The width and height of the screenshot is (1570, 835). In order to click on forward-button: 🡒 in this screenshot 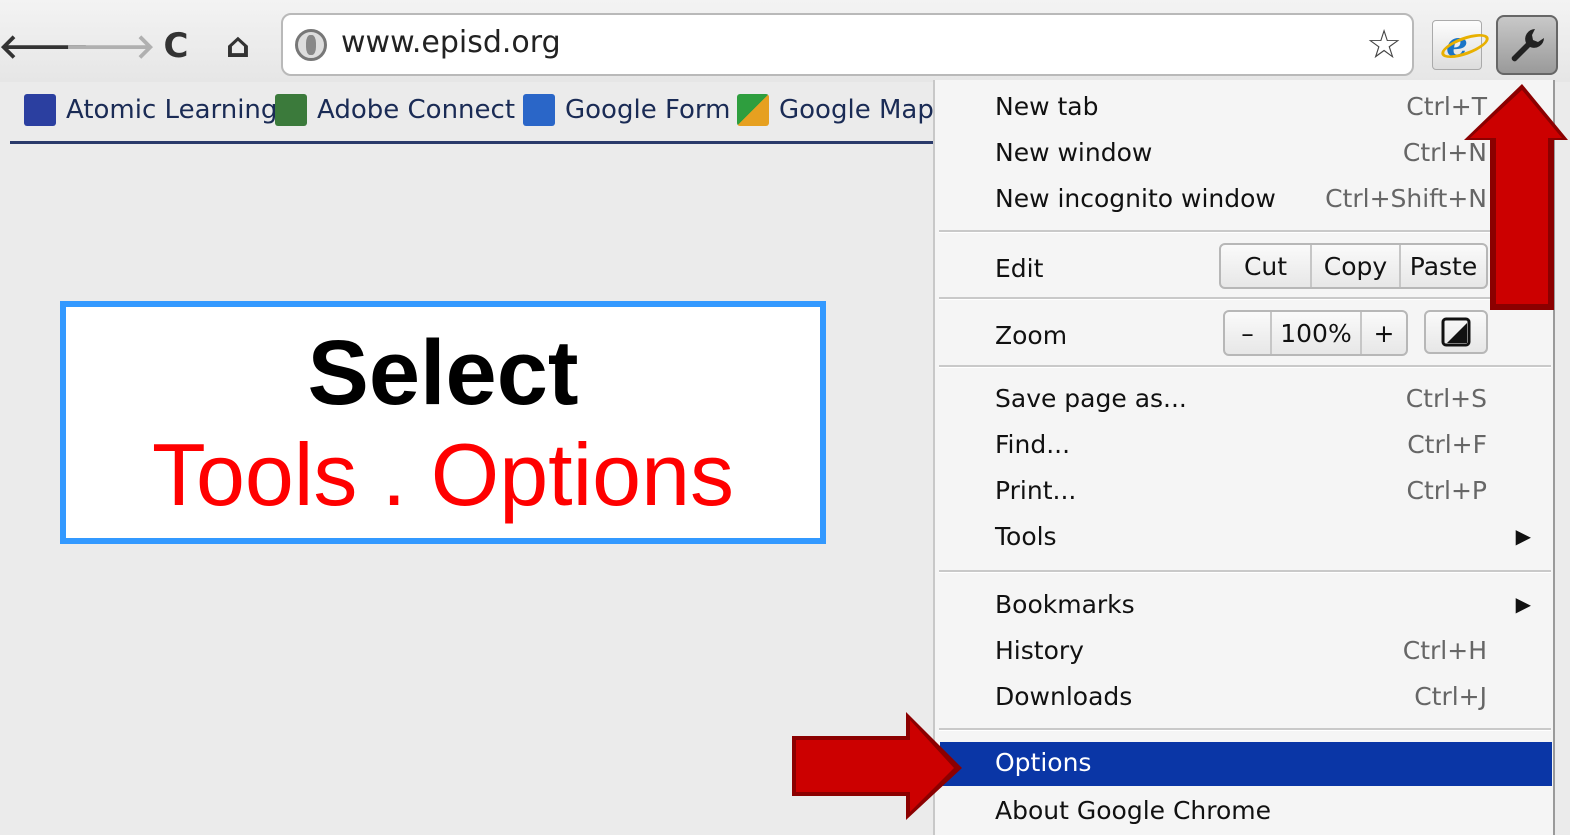, I will do `click(109, 46)`.